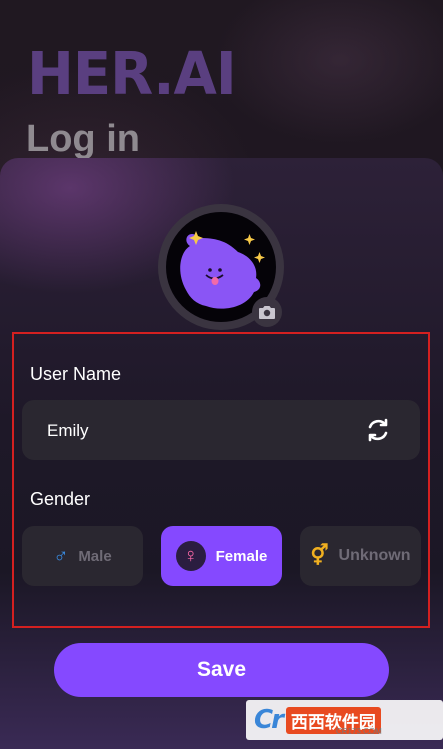 The height and width of the screenshot is (749, 443). Describe the element at coordinates (221, 670) in the screenshot. I see `save-button: Save` at that location.